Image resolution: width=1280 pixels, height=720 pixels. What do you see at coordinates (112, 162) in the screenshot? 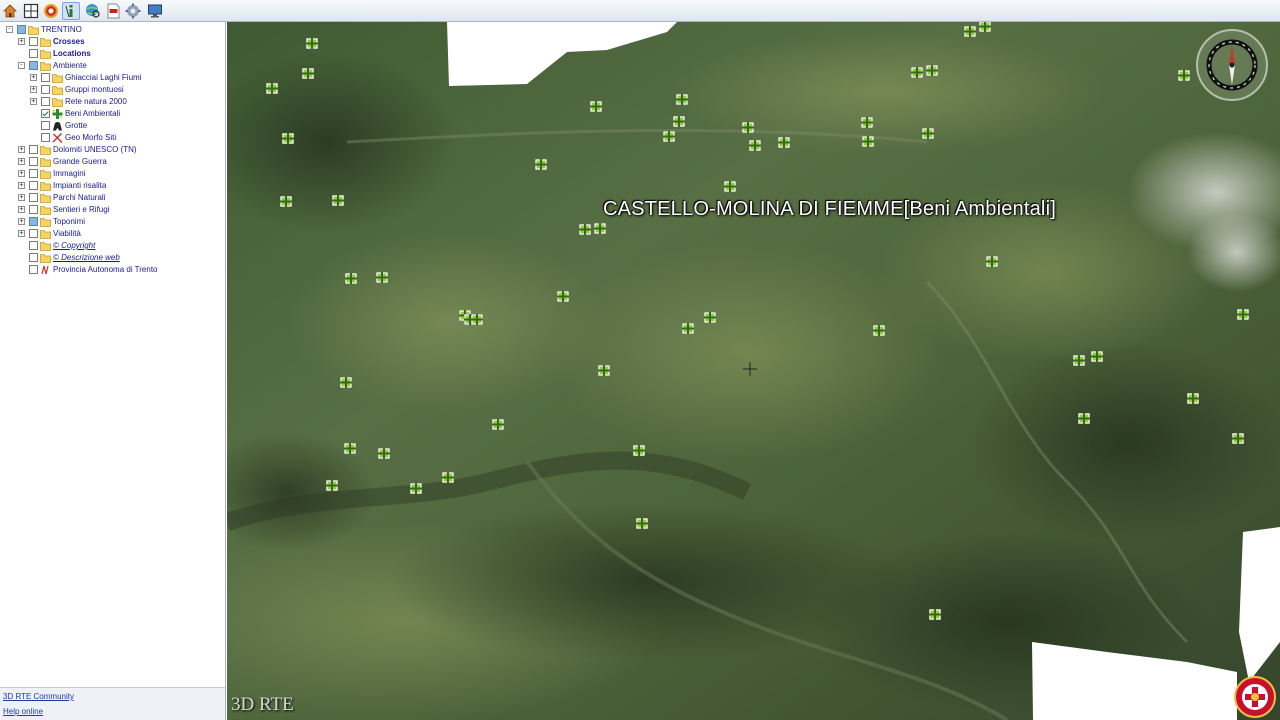
I see `tree-item-grande-guerra: + Grande Guerra` at bounding box center [112, 162].